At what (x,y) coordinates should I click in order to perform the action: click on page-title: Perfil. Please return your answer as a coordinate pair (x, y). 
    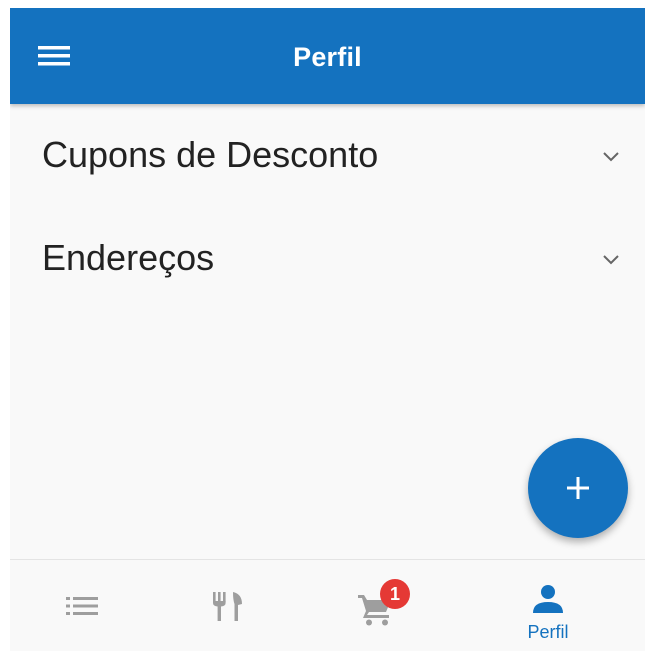
    Looking at the image, I should click on (327, 57).